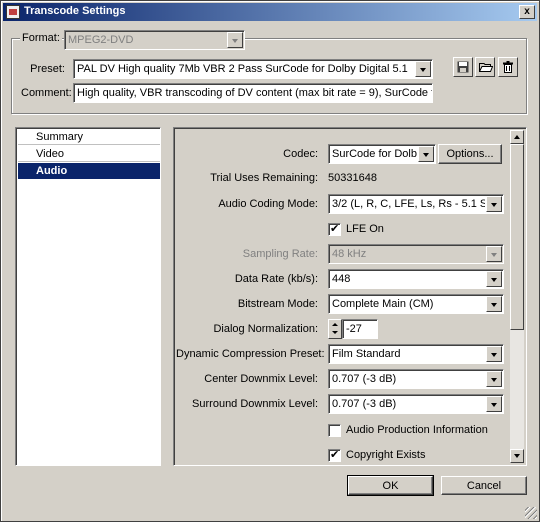  Describe the element at coordinates (416, 279) in the screenshot. I see `data-rate-dropdown: 448` at that location.